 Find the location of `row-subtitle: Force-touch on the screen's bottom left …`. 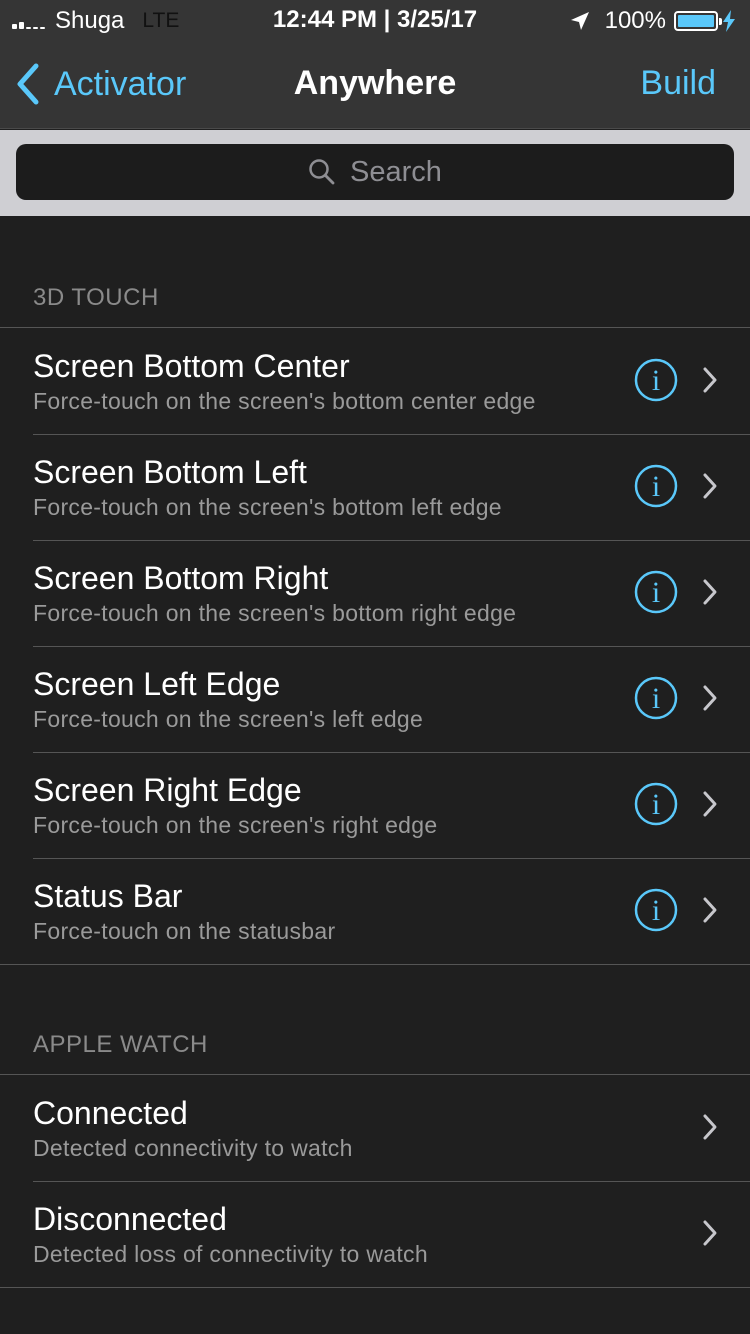

row-subtitle: Force-touch on the screen's bottom left … is located at coordinates (267, 507).